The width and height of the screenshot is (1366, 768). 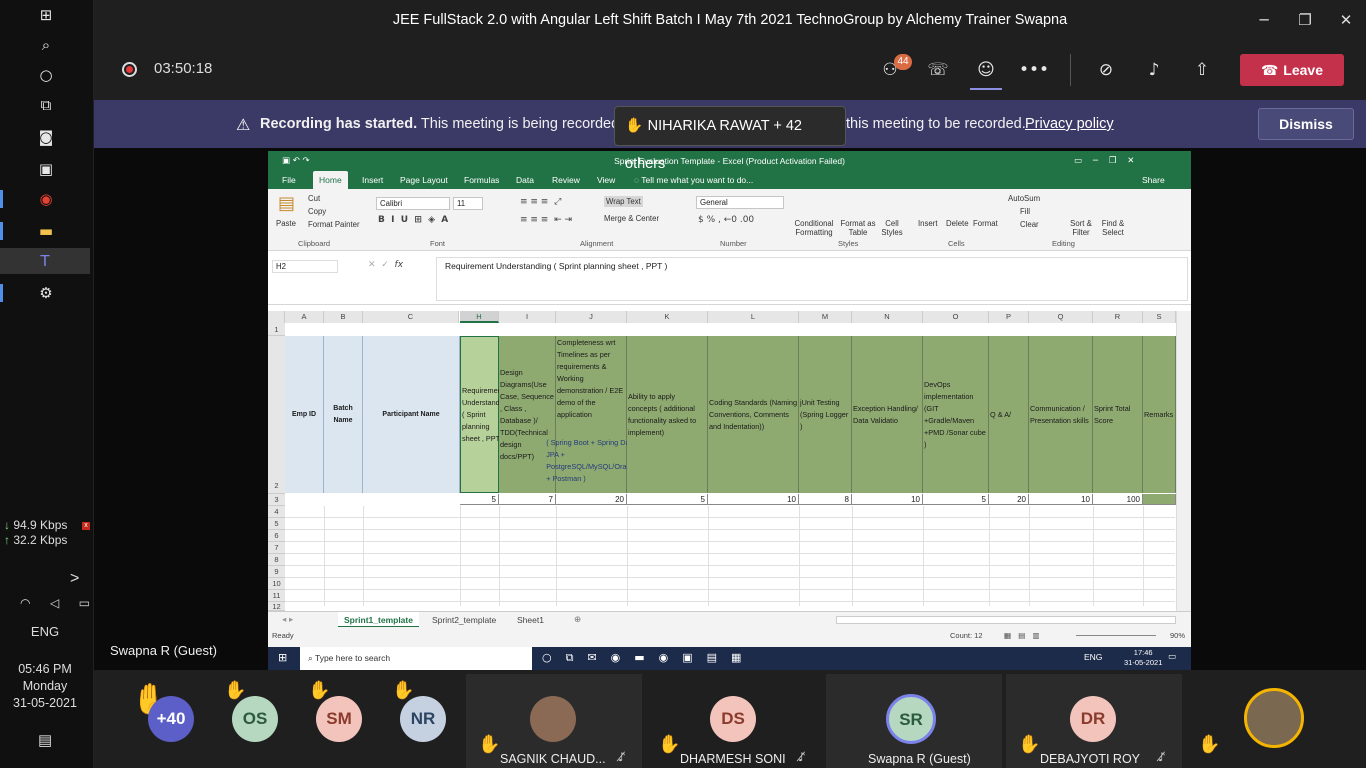 I want to click on fill-button: Fill, so click(x=1025, y=211).